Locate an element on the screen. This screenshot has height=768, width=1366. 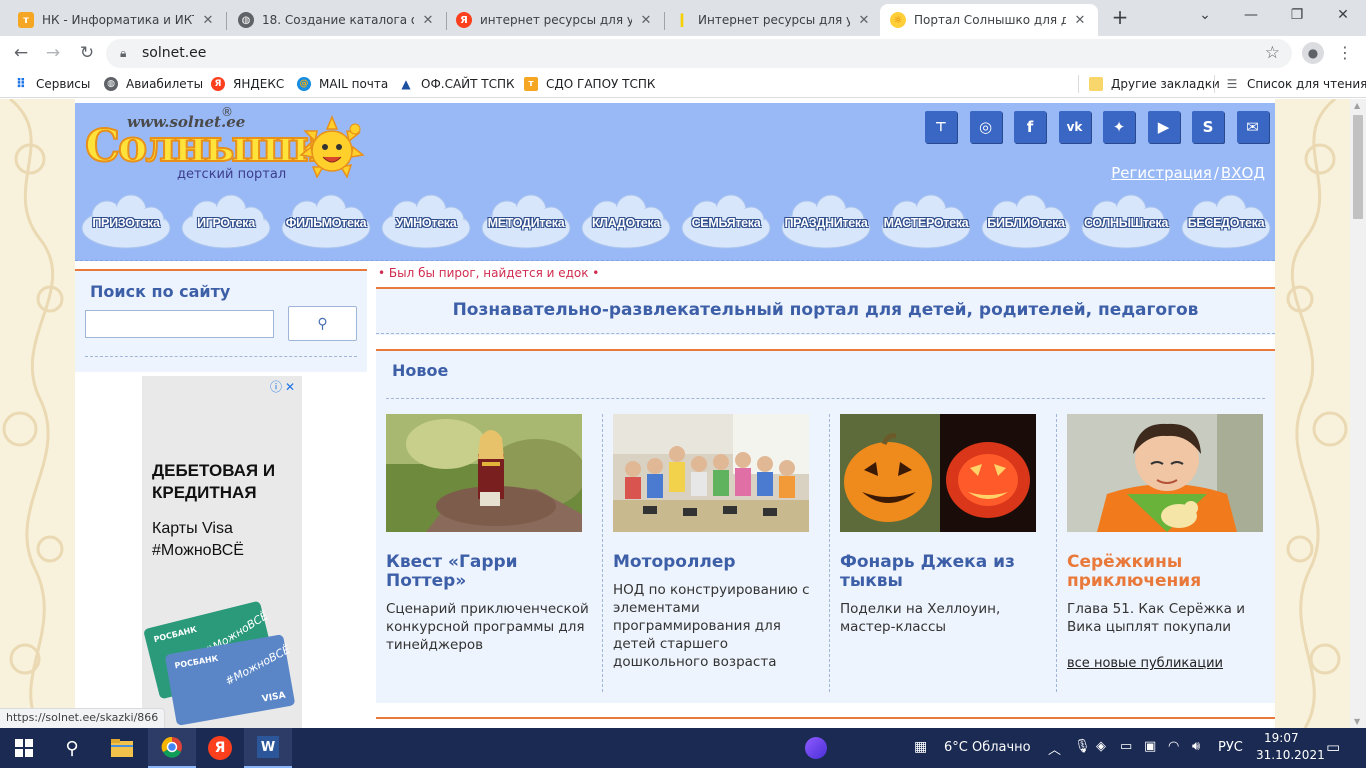
nav-item: ФИЛЬМОтека is located at coordinates (326, 224).